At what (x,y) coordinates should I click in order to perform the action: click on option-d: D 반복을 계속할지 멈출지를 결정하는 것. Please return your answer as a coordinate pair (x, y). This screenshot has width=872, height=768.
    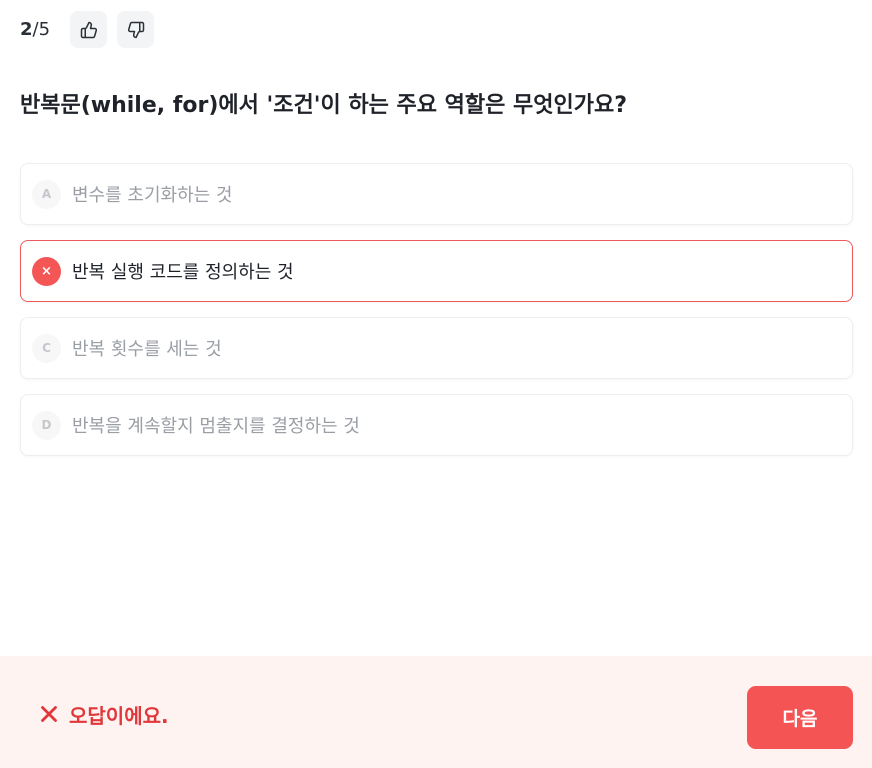
    Looking at the image, I should click on (436, 425).